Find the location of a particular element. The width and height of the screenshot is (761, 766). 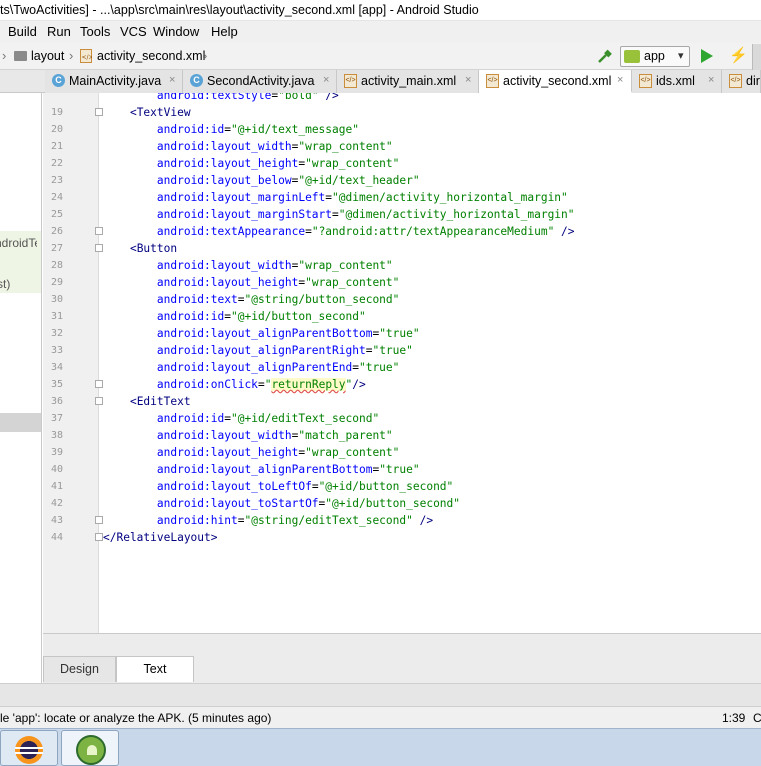

android-studio-icon is located at coordinates (91, 750).